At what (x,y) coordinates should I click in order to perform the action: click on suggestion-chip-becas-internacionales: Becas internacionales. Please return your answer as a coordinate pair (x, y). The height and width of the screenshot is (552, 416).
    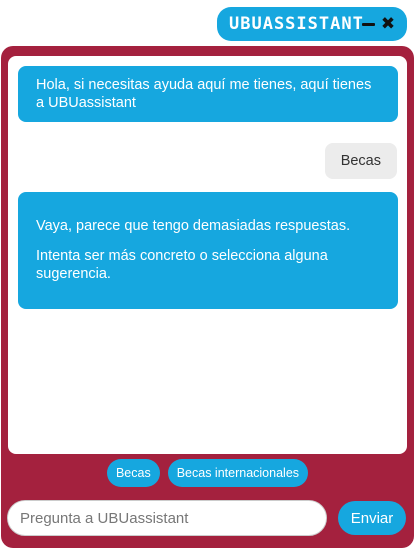
    Looking at the image, I should click on (238, 473).